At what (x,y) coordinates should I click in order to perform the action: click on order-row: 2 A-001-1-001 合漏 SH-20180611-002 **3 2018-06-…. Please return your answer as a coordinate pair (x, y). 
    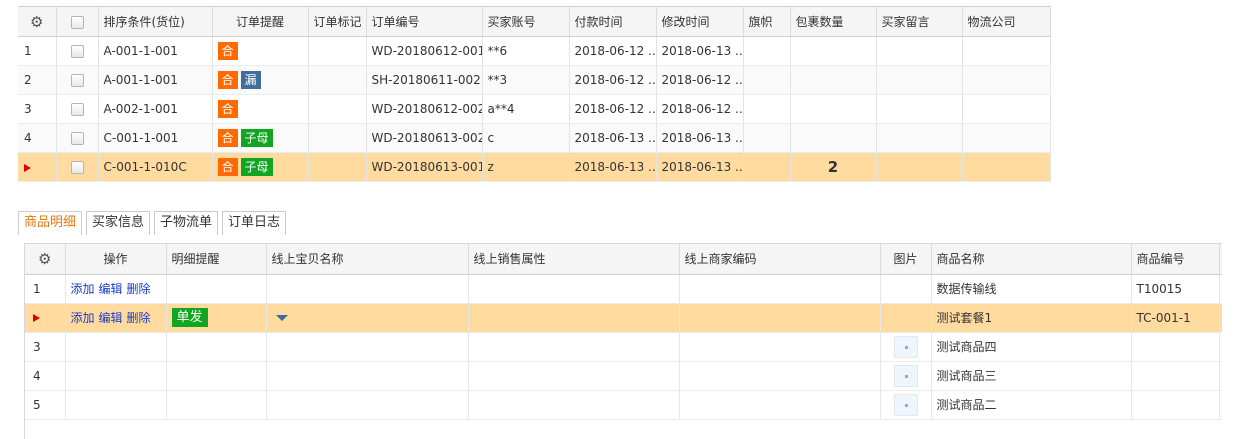
    Looking at the image, I should click on (534, 80).